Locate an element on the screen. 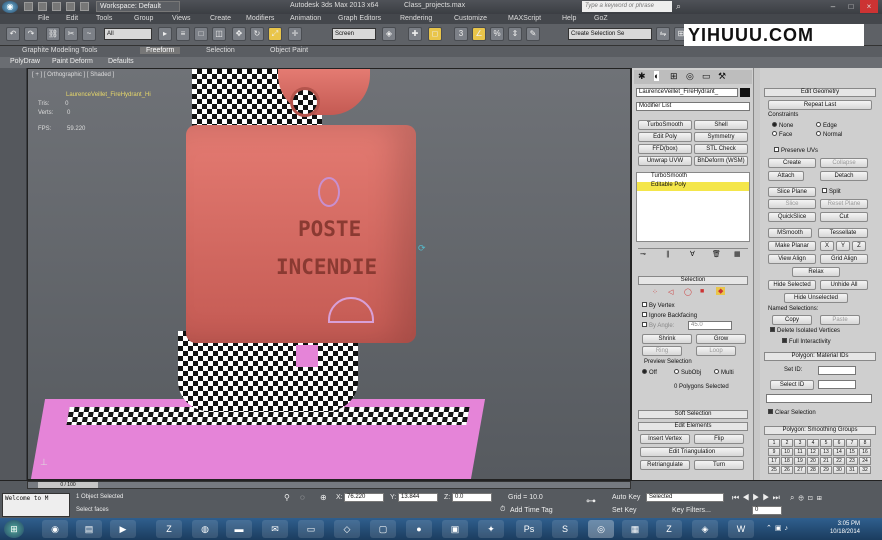 The image size is (882, 540). smoothing-group-button: 24 is located at coordinates (865, 461).